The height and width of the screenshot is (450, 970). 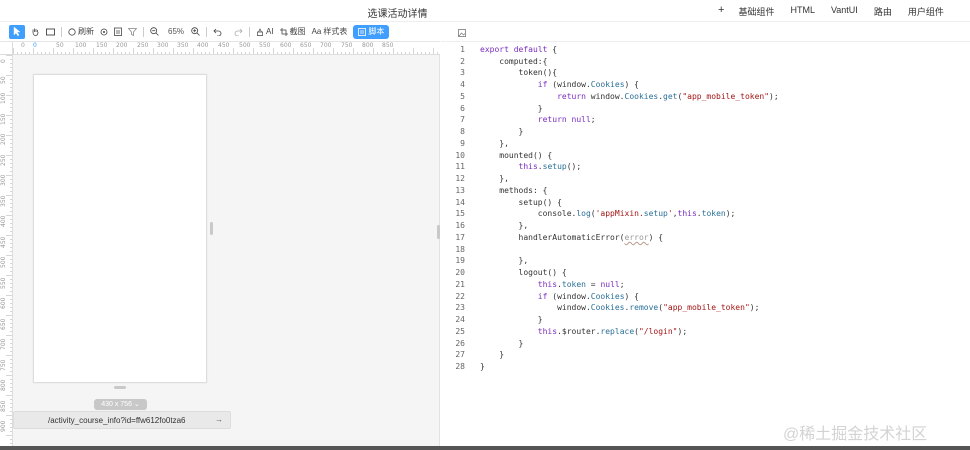 What do you see at coordinates (120, 228) in the screenshot?
I see `device-preview-frame` at bounding box center [120, 228].